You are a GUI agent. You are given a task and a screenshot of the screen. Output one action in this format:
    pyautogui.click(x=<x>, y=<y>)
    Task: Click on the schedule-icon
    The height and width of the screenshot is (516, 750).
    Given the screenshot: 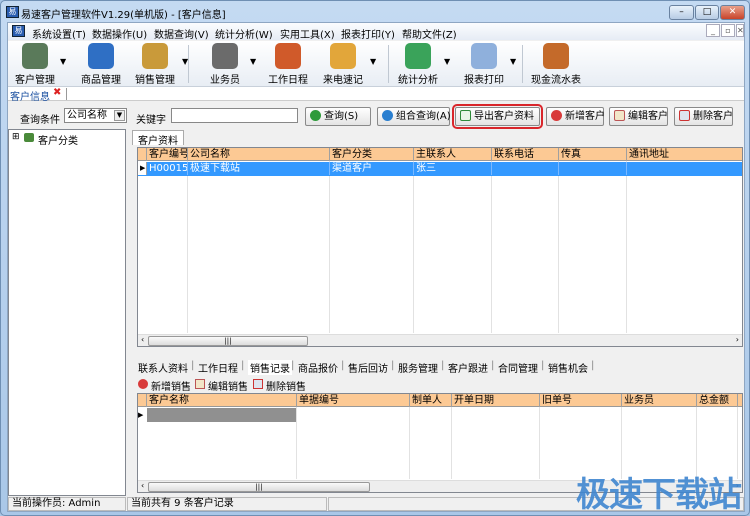 What is the action you would take?
    pyautogui.click(x=288, y=56)
    